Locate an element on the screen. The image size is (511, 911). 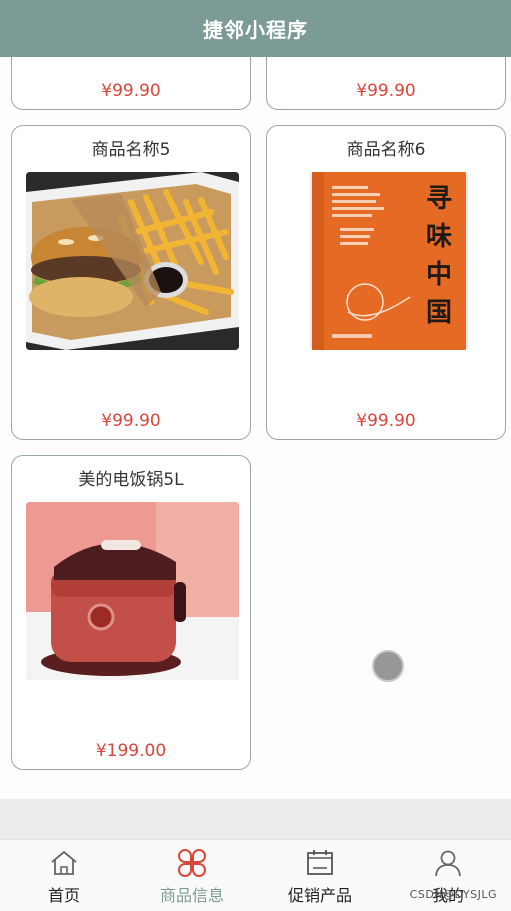
product-name: 商品名称5 is located at coordinates (131, 150).